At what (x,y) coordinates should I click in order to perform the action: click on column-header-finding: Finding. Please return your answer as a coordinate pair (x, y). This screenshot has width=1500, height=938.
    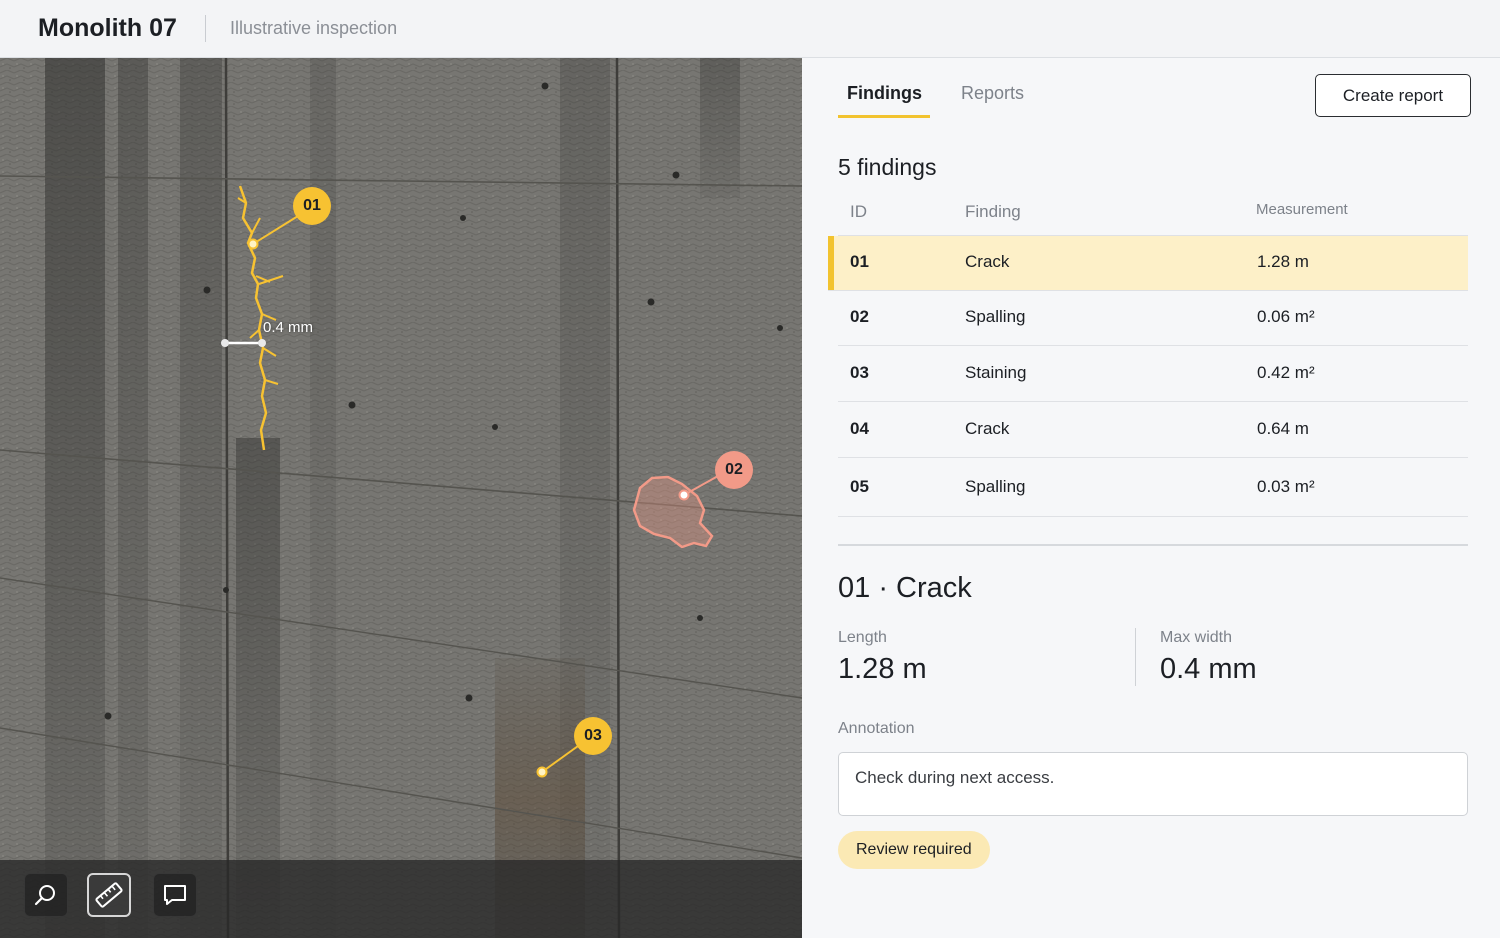
    Looking at the image, I should click on (993, 211).